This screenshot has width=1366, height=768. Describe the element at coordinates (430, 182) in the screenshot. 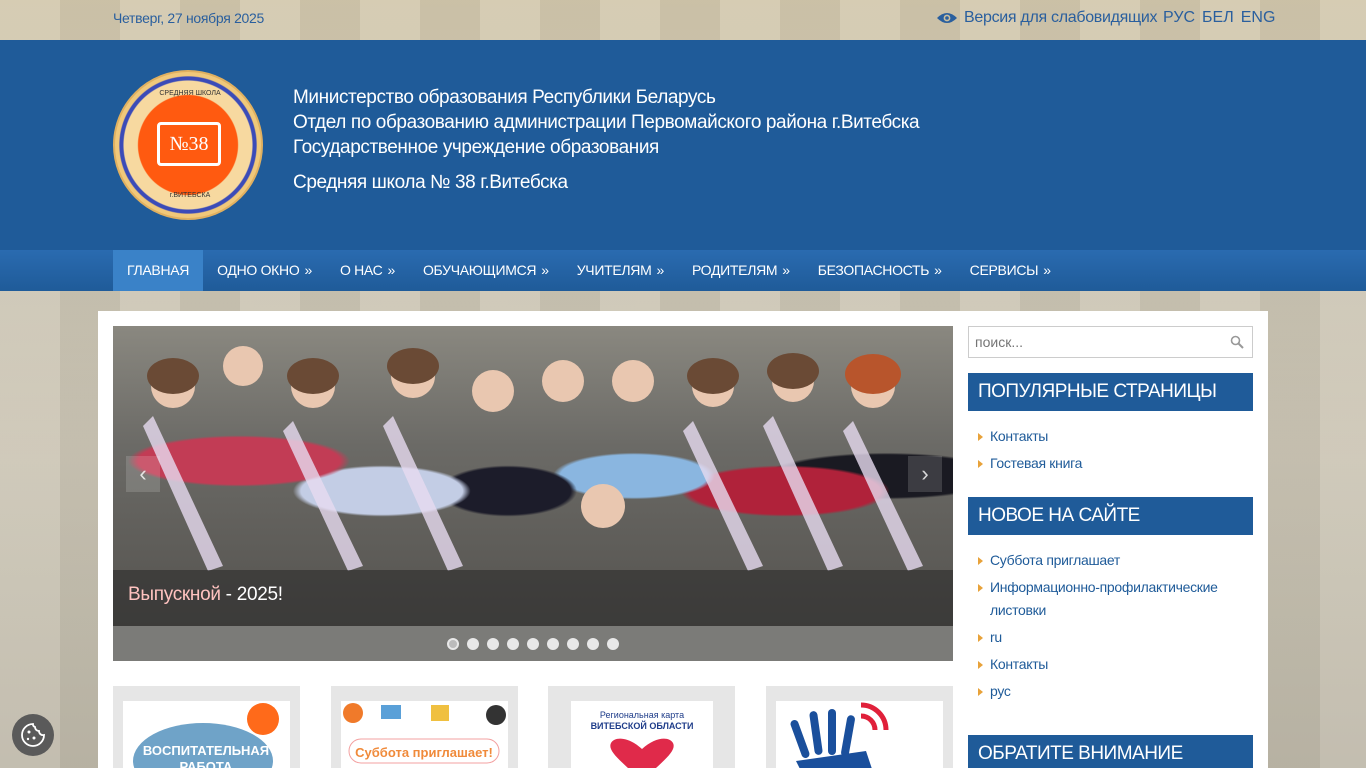

I see `school-title: Средняя школа № 38 г.Витебска` at that location.